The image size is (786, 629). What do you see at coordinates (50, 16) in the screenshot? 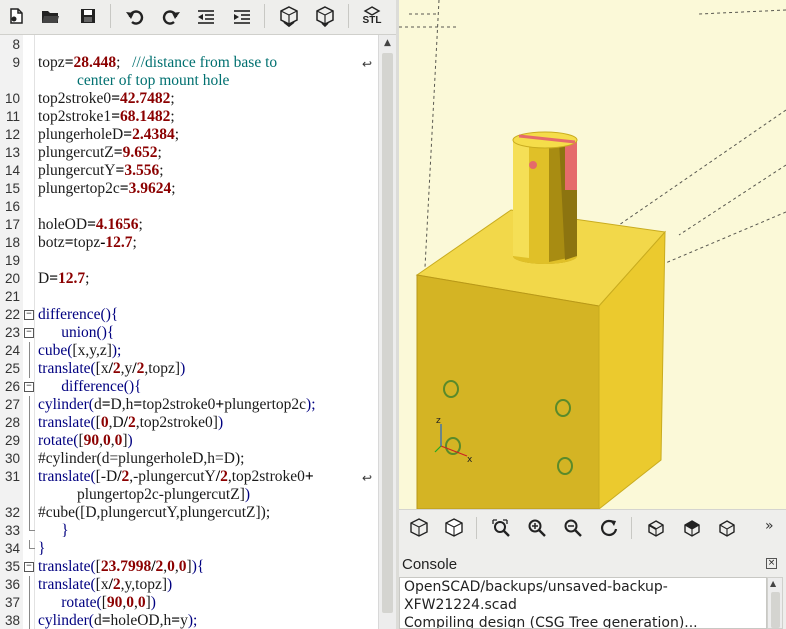
I see `open-file-button` at bounding box center [50, 16].